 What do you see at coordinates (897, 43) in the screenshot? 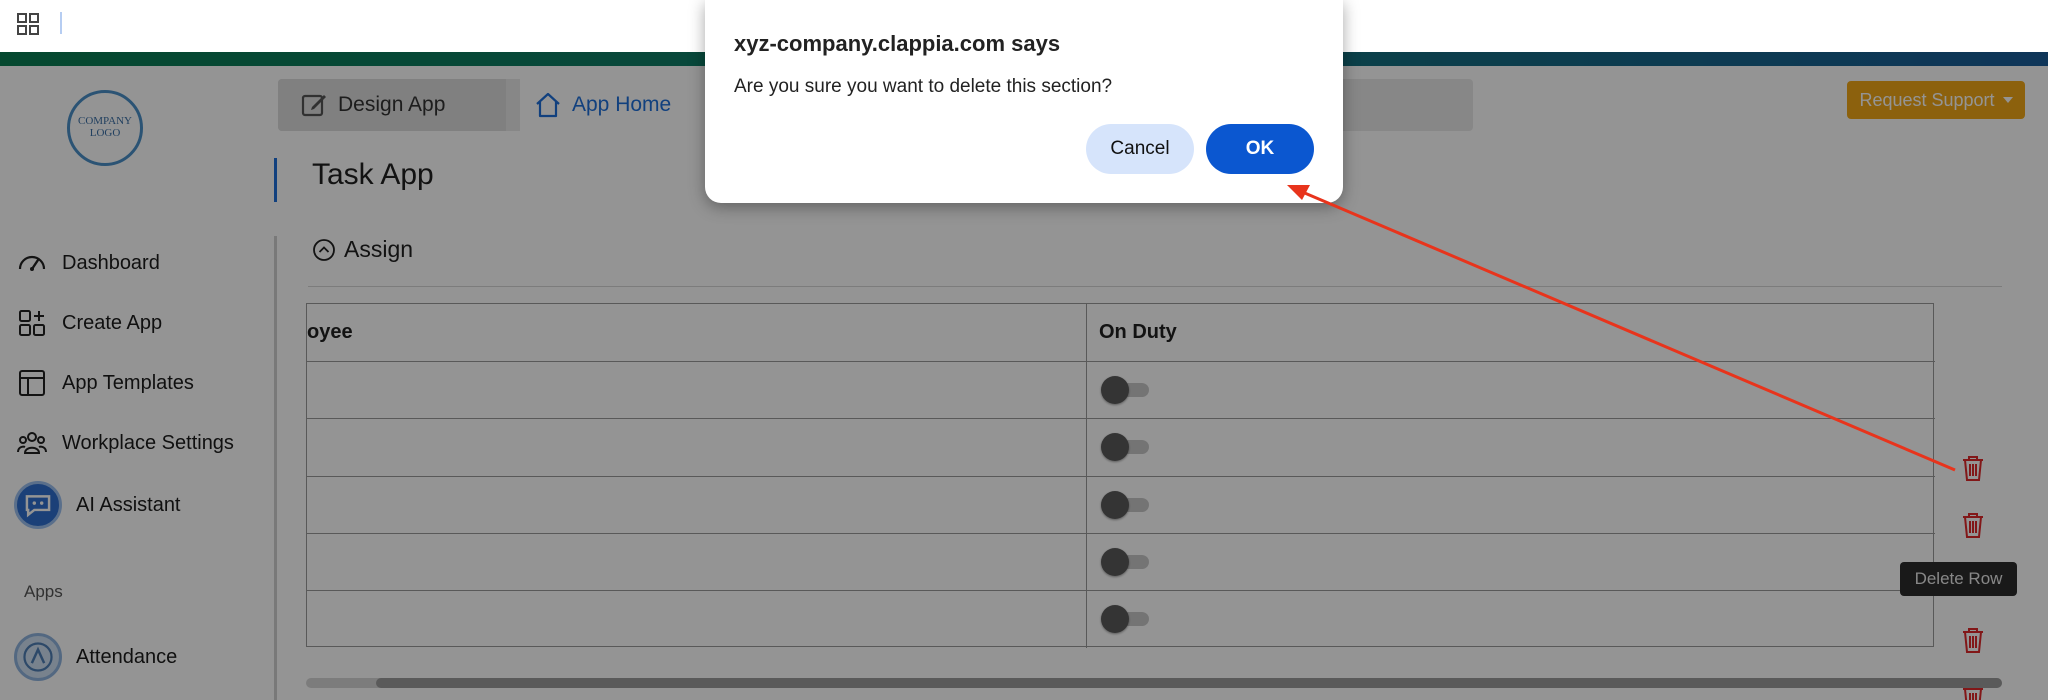
I see `dialog-title: xyz-company.clappia.com says` at bounding box center [897, 43].